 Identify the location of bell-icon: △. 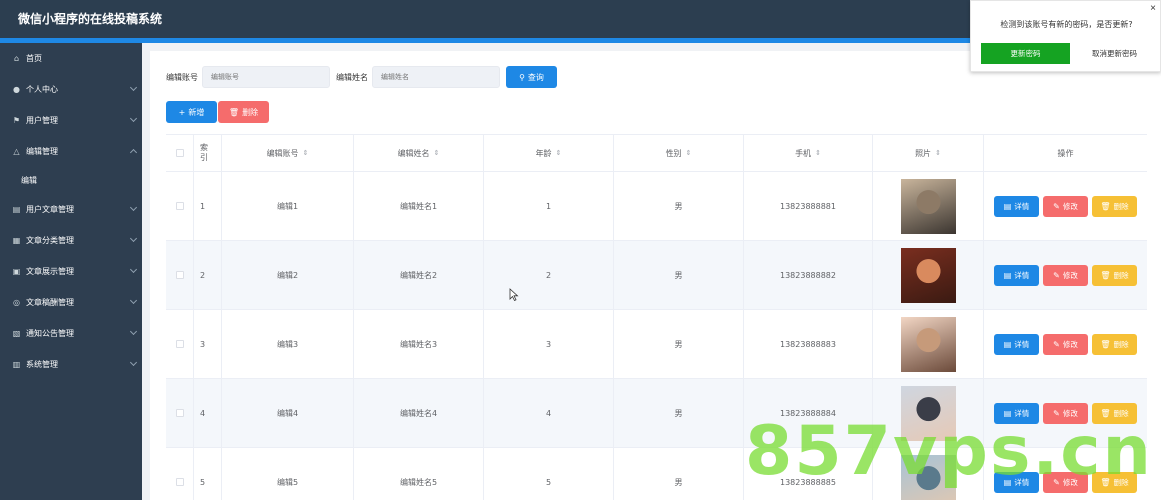
(16, 151).